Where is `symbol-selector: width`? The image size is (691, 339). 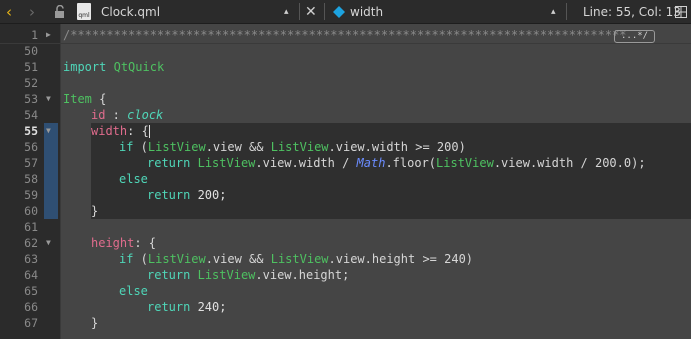
symbol-selector: width is located at coordinates (366, 11).